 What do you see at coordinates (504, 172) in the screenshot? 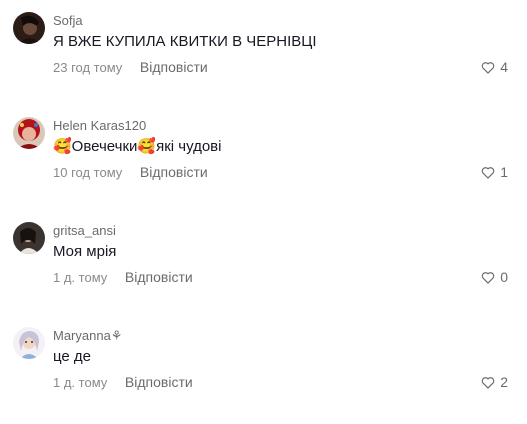
I see `like-count: 1` at bounding box center [504, 172].